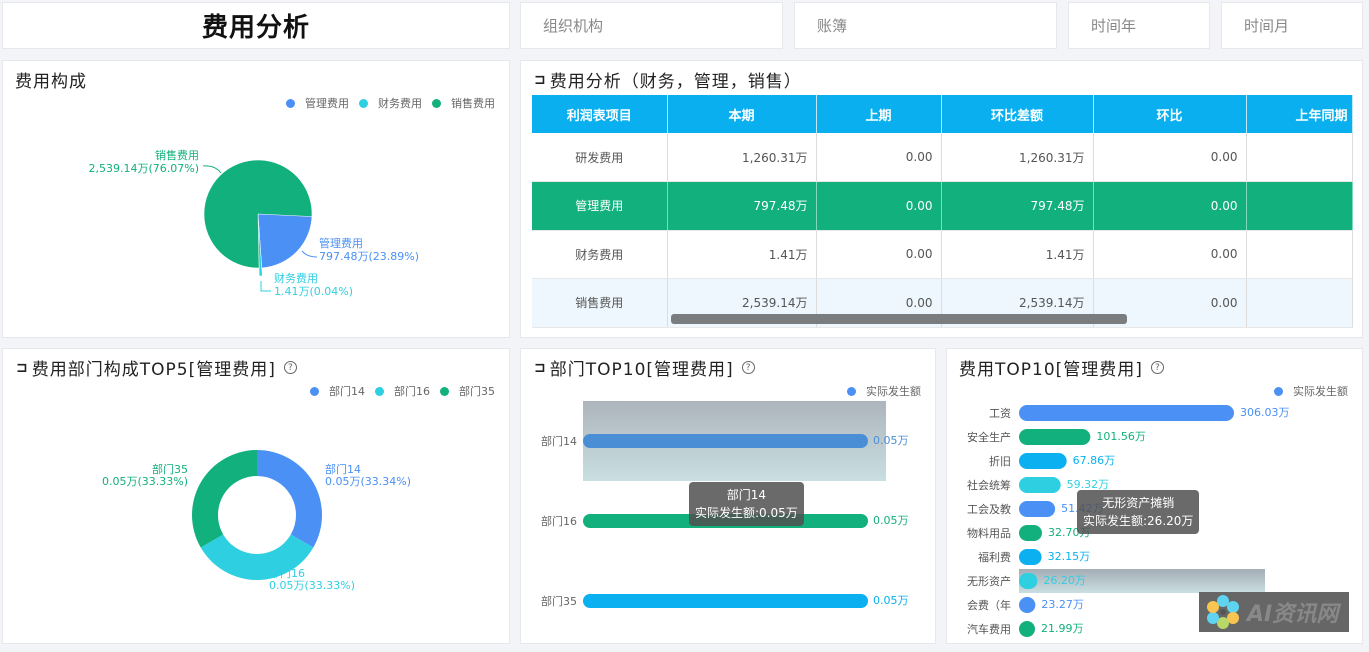 The height and width of the screenshot is (652, 1369). Describe the element at coordinates (1017, 114) in the screenshot. I see `column-header: 环比差额` at that location.